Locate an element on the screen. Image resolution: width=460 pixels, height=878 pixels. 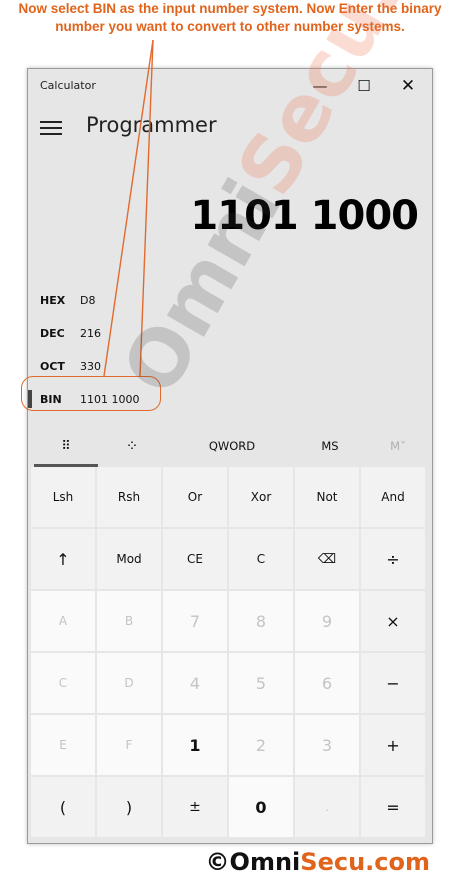
copyright-symbol: © is located at coordinates (217, 862).